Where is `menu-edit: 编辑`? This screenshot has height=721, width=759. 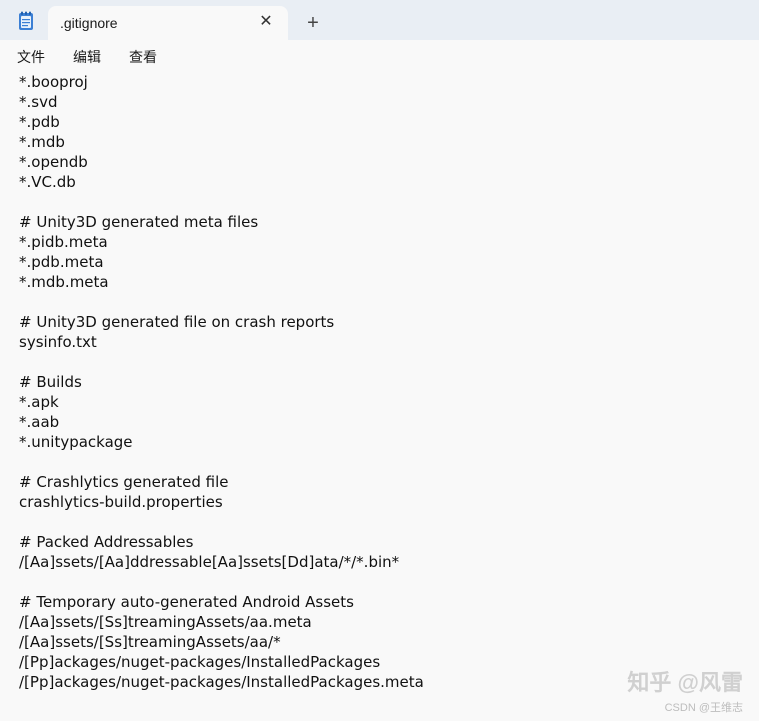 menu-edit: 编辑 is located at coordinates (87, 57).